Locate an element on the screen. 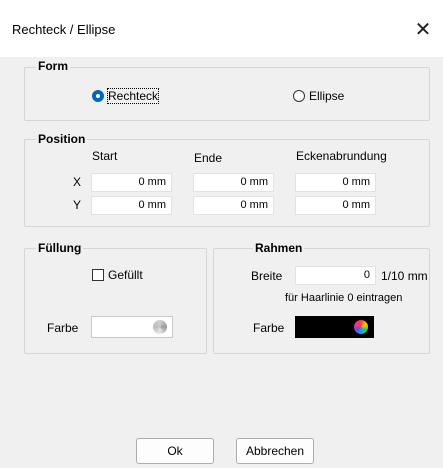 The width and height of the screenshot is (443, 468). close-button: ✕ is located at coordinates (423, 29).